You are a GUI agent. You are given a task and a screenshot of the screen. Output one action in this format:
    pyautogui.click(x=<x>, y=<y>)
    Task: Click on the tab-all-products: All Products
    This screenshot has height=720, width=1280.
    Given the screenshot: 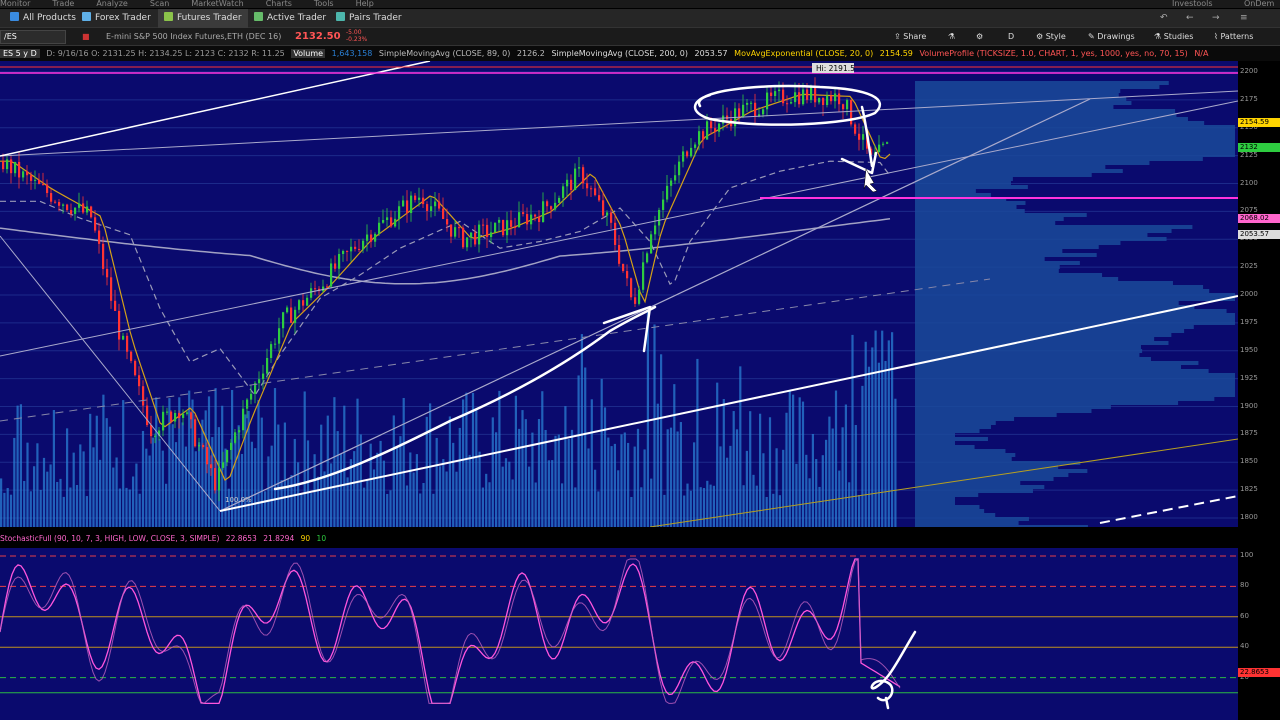 What is the action you would take?
    pyautogui.click(x=43, y=18)
    